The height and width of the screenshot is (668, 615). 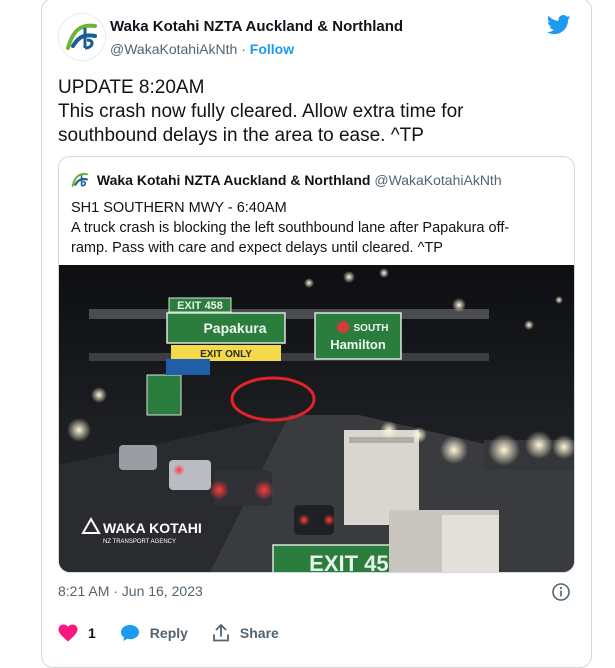 I want to click on reply-bubble-icon, so click(x=129, y=633).